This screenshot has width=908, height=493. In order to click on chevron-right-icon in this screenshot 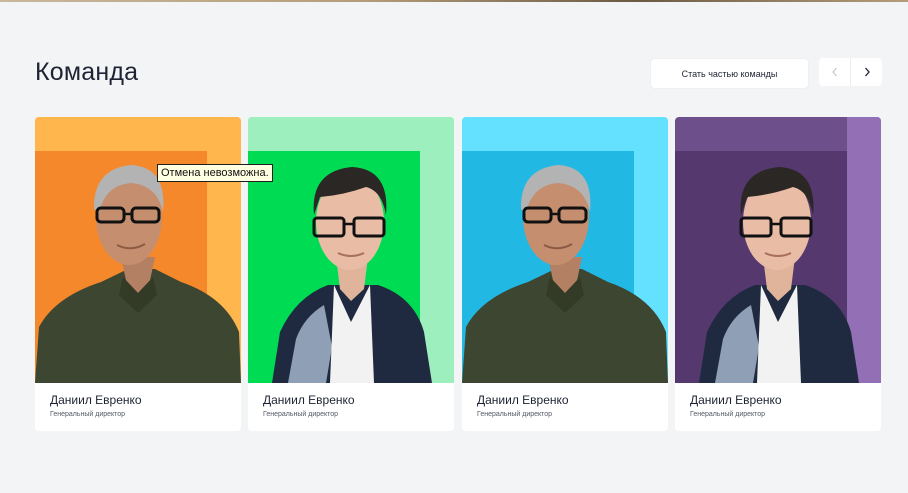, I will do `click(867, 72)`.